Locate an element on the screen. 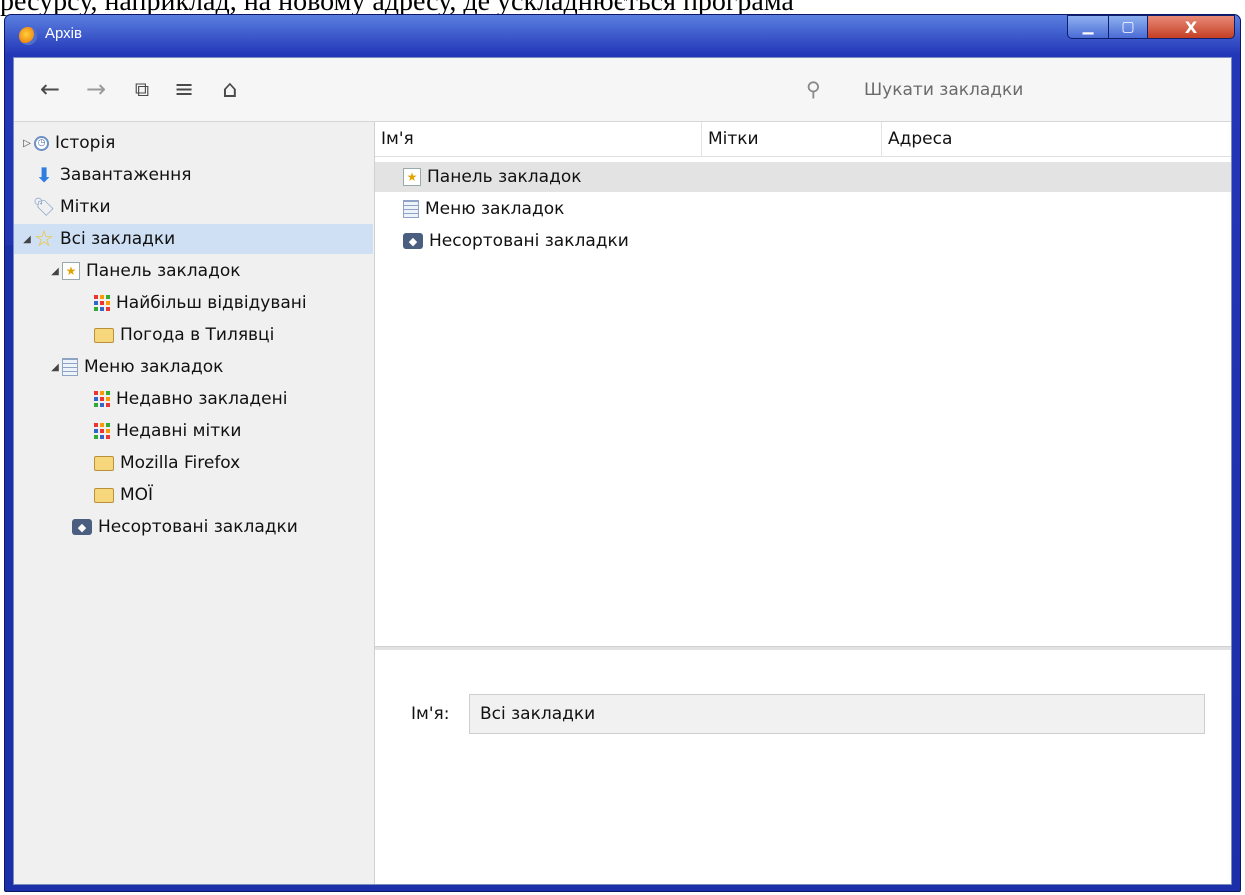  title-bar: Архів ▁ ▢ X is located at coordinates (622, 37).